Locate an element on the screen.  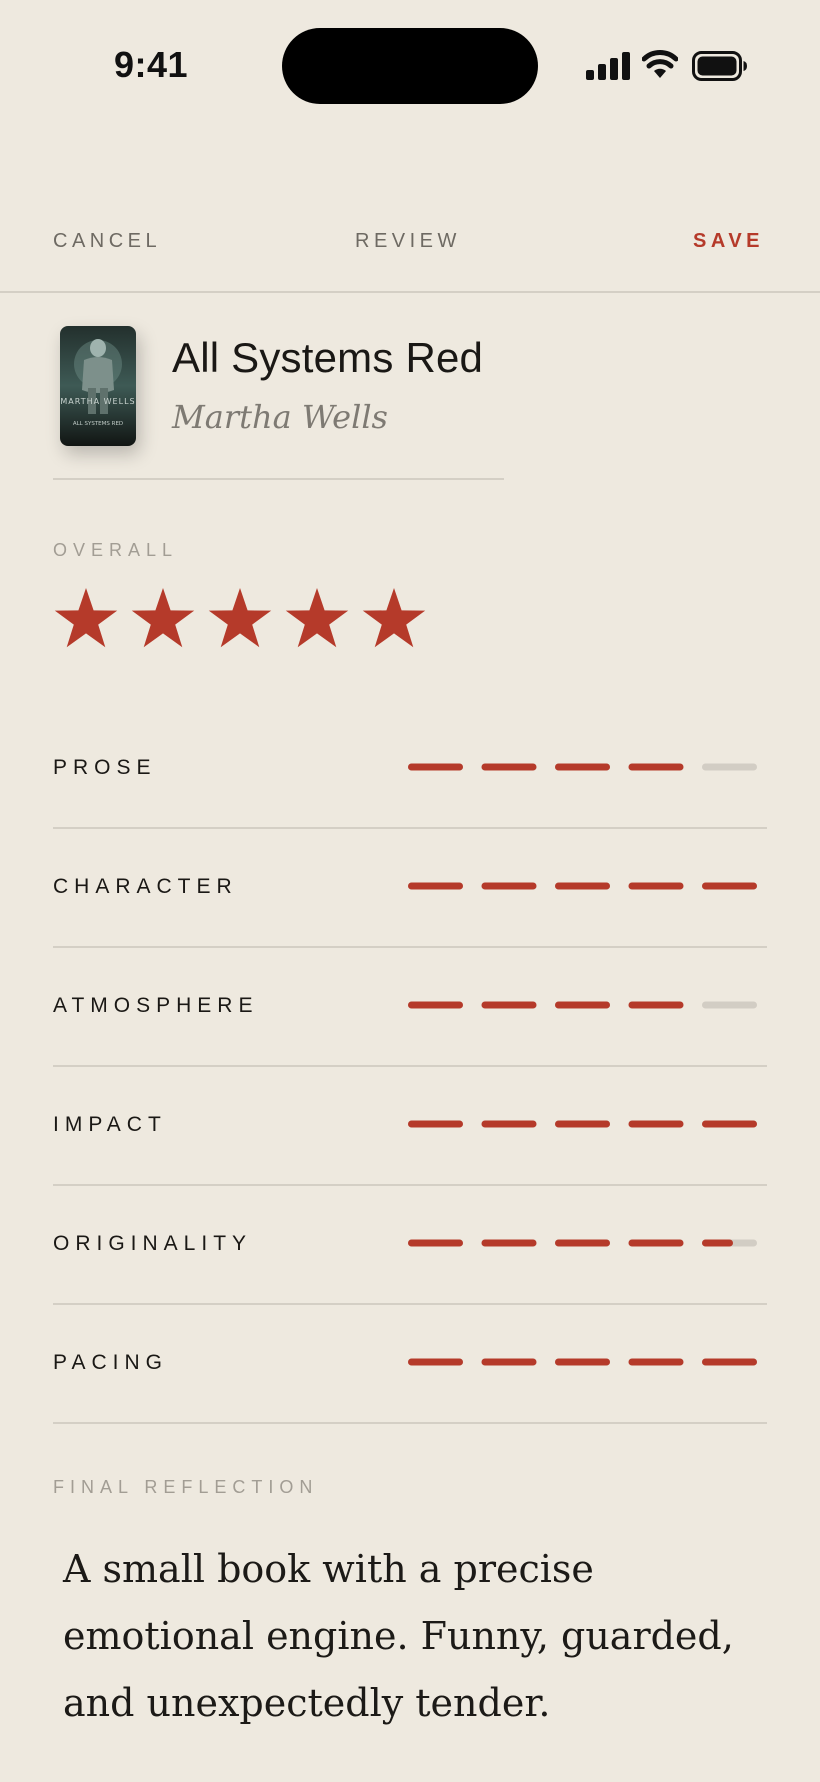
book-bottom-divider is located at coordinates (278, 479).